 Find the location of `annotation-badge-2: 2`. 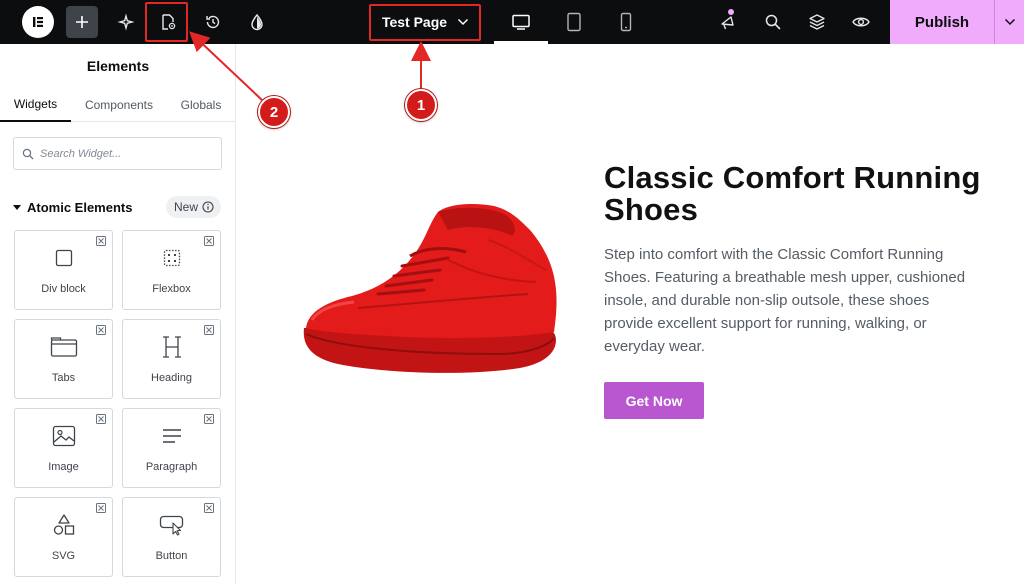

annotation-badge-2: 2 is located at coordinates (274, 112).